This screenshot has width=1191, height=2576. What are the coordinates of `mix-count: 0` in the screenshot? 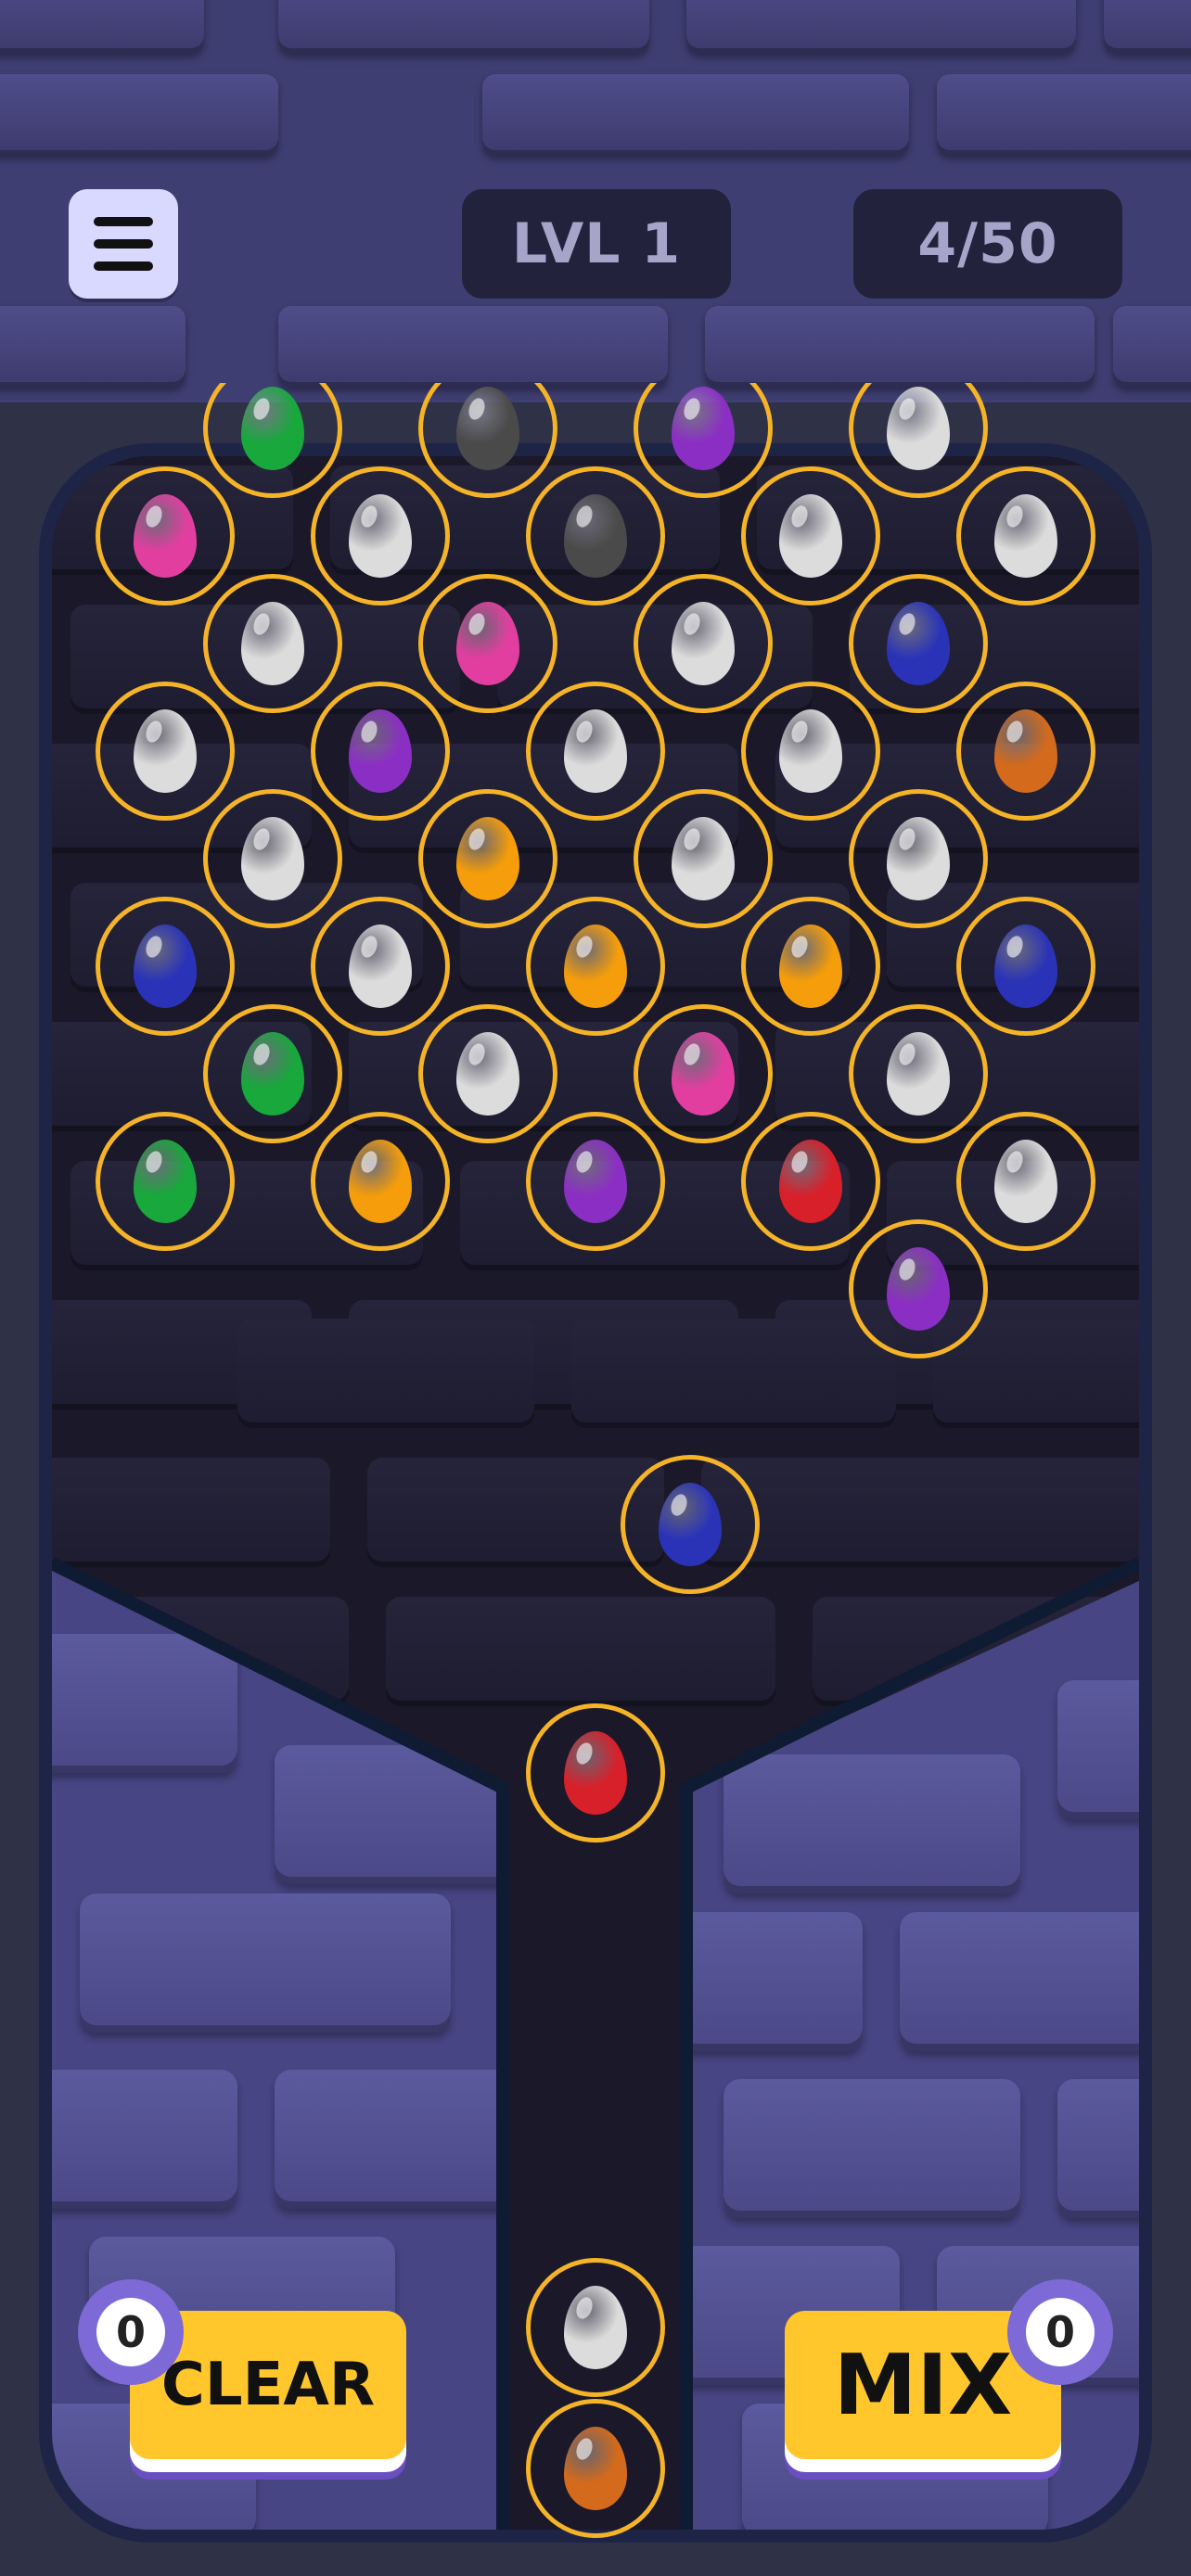 It's located at (1060, 2332).